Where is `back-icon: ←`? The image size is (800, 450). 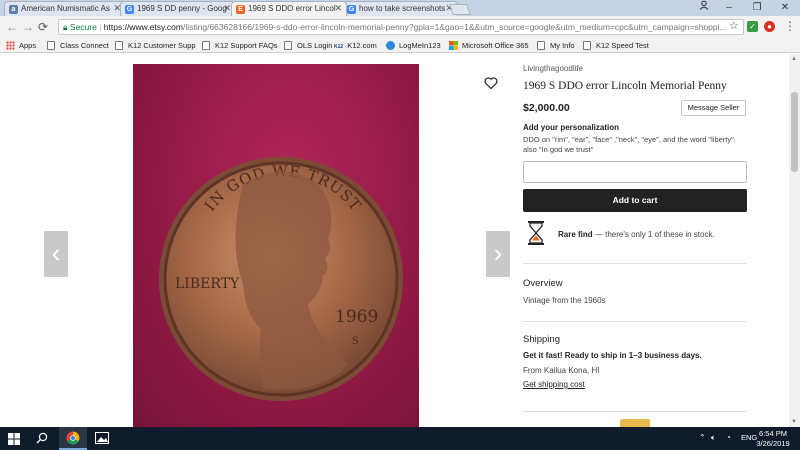 back-icon: ← is located at coordinates (12, 27).